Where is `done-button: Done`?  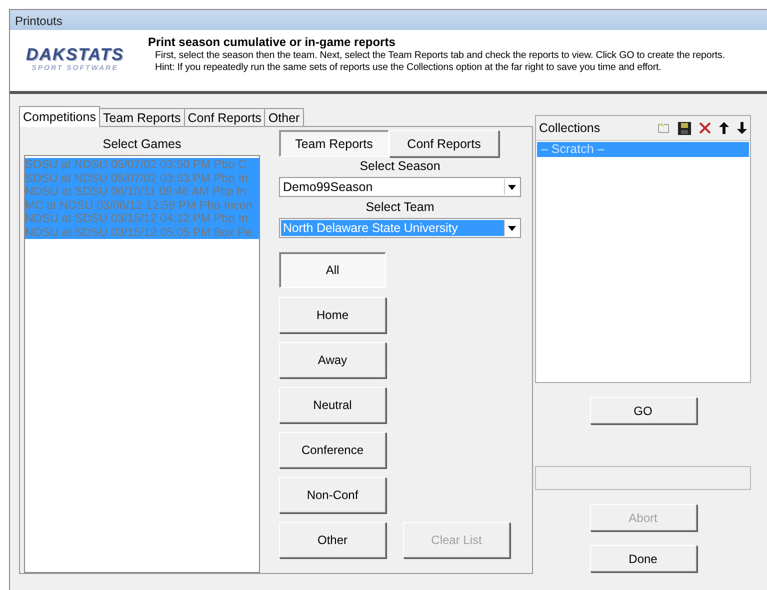 done-button: Done is located at coordinates (643, 558).